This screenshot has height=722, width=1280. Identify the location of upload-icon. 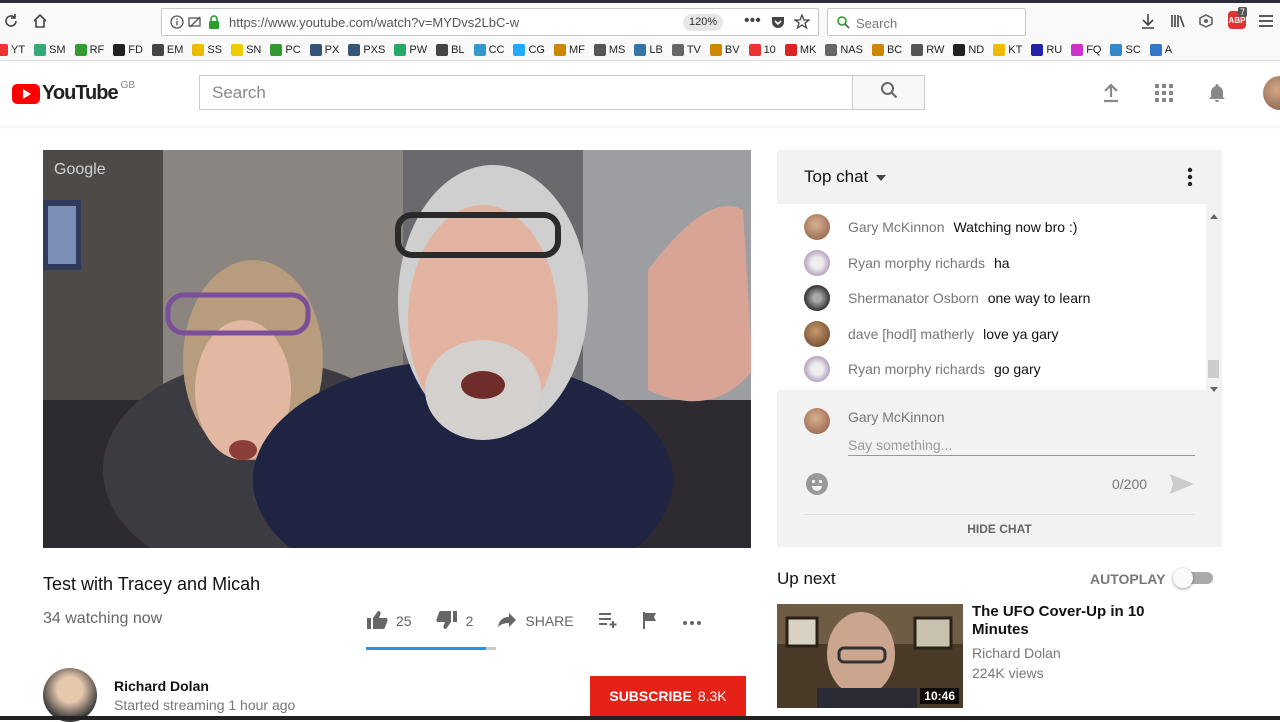
(1111, 93).